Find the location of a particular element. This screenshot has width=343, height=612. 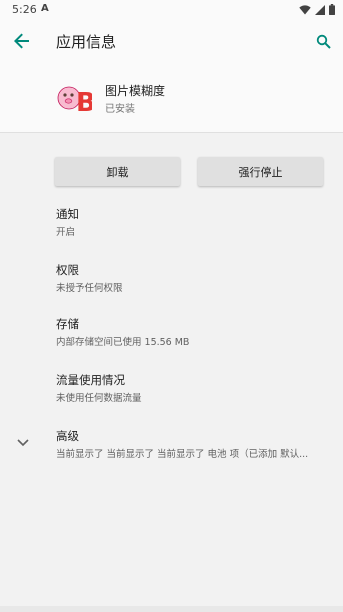

pref-permissions-title: 权限 is located at coordinates (67, 270).